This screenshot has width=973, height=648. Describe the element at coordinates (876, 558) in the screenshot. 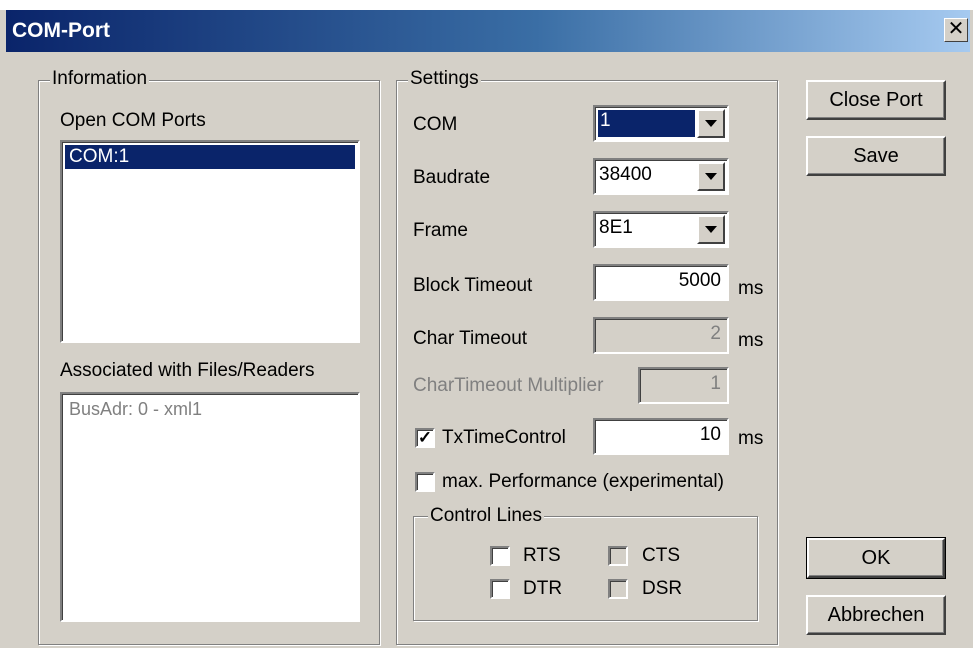

I see `ok-button: OK` at that location.